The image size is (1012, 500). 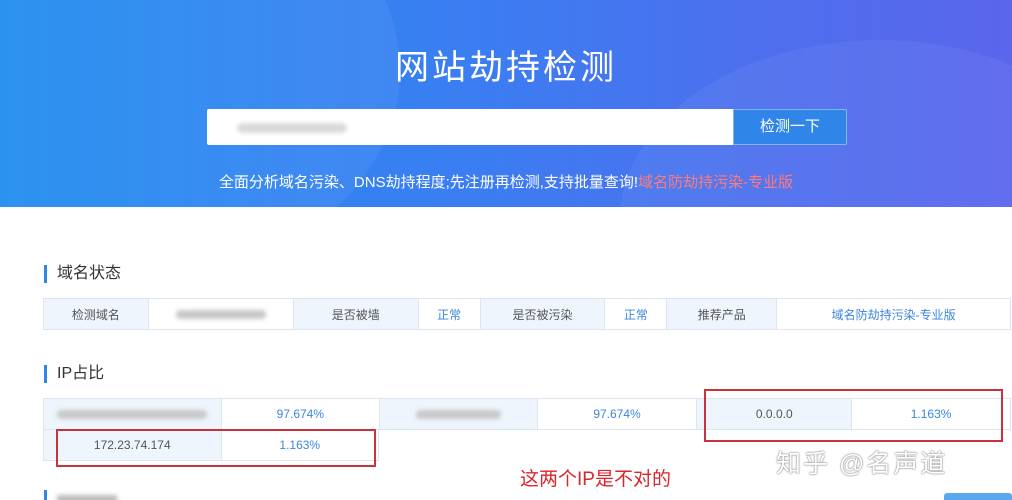 I want to click on section-title-domain-status: 域名状态, so click(x=82, y=274).